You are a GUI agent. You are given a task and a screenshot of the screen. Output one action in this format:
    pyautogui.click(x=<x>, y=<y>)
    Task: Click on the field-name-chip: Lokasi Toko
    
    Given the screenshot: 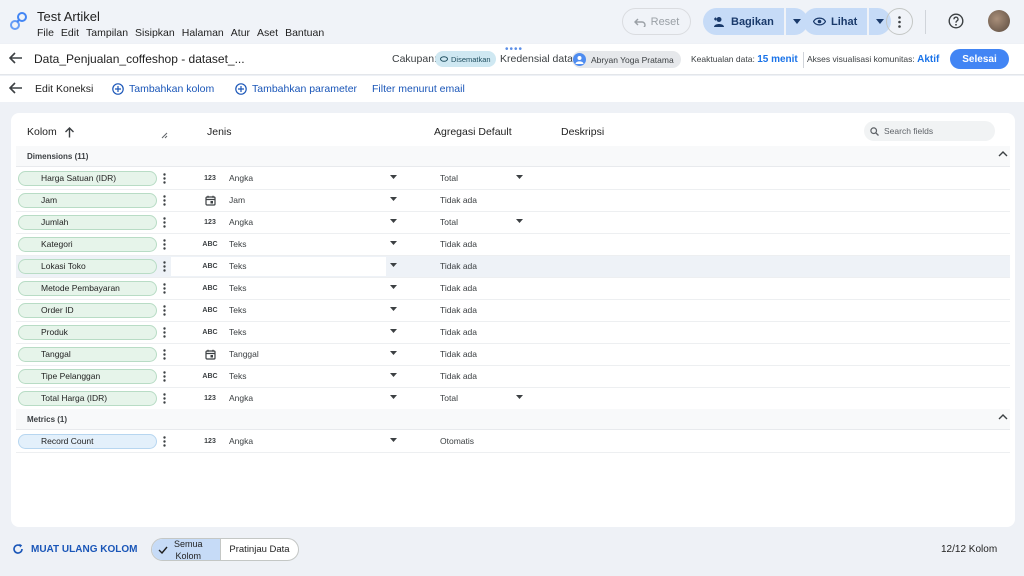 What is the action you would take?
    pyautogui.click(x=87, y=266)
    